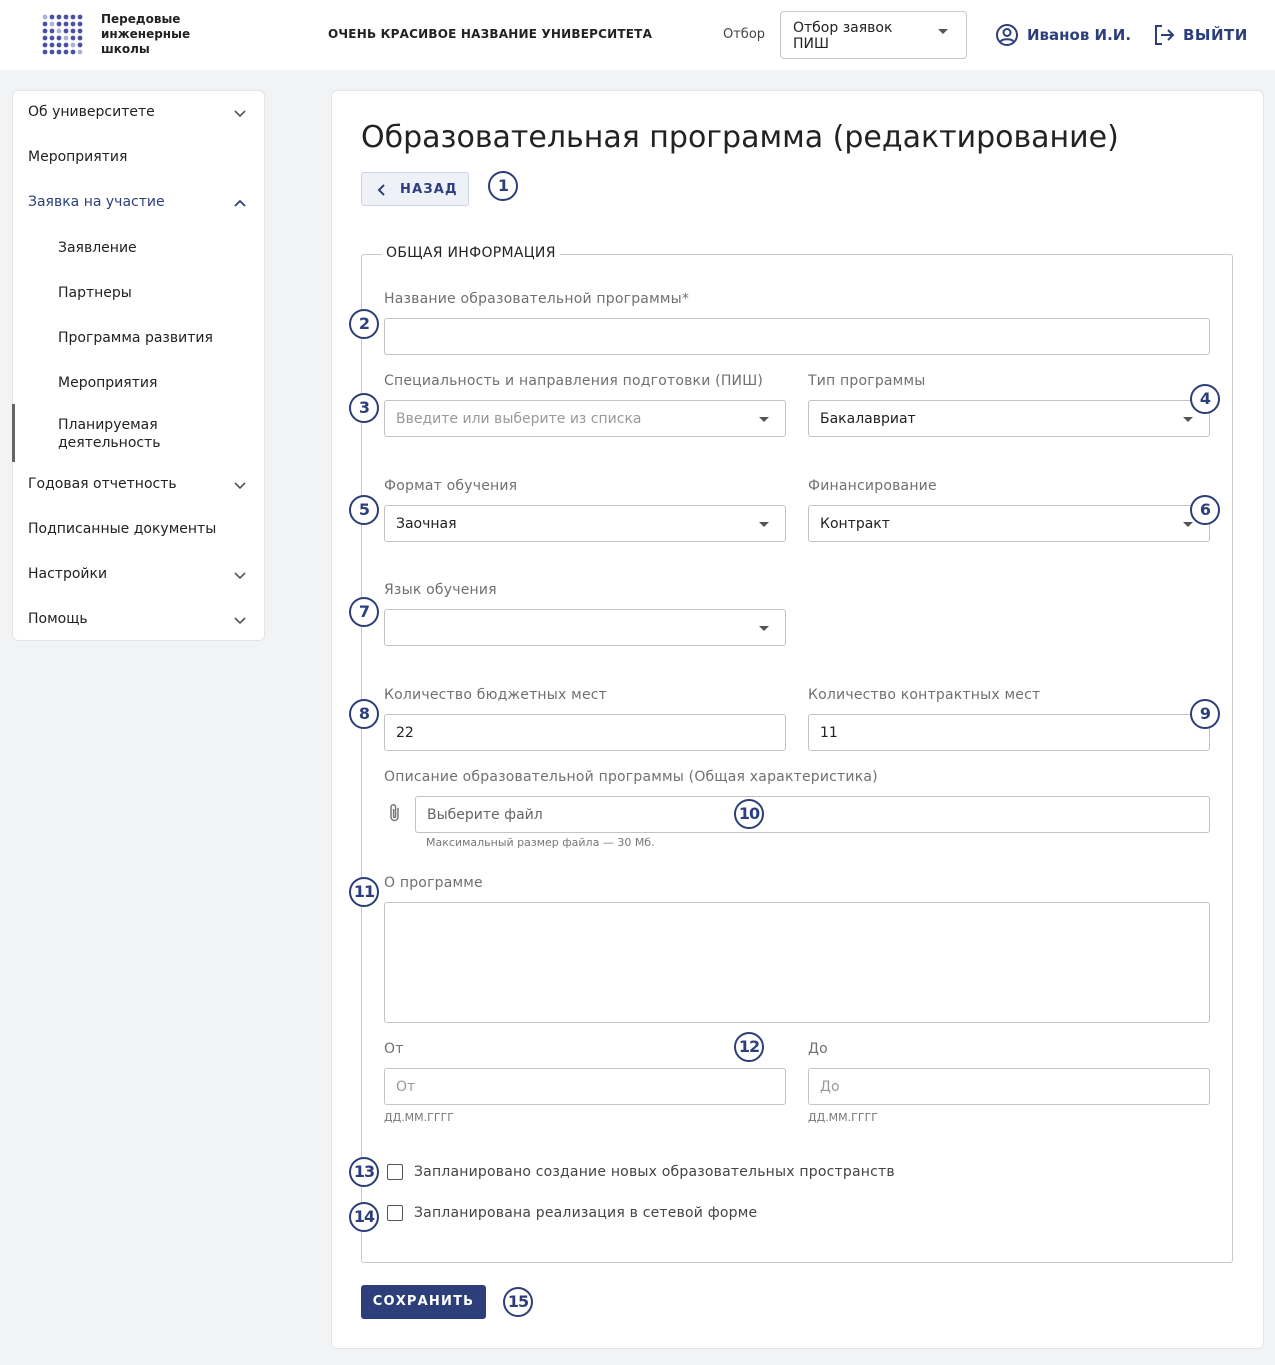  Describe the element at coordinates (146, 34) in the screenshot. I see `logo-line-2: инженерные` at that location.